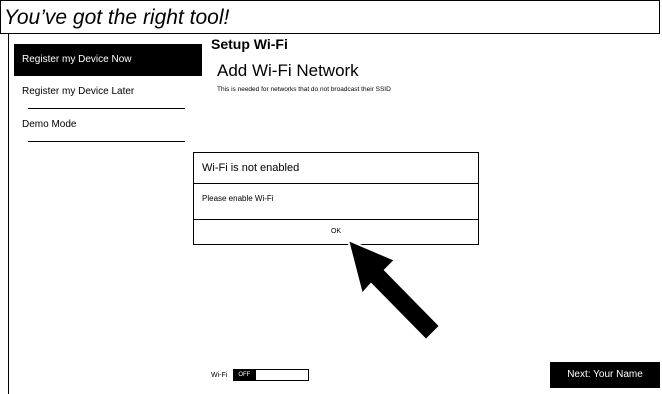 This screenshot has height=394, width=662. I want to click on arrow-pointer-icon, so click(394, 290).